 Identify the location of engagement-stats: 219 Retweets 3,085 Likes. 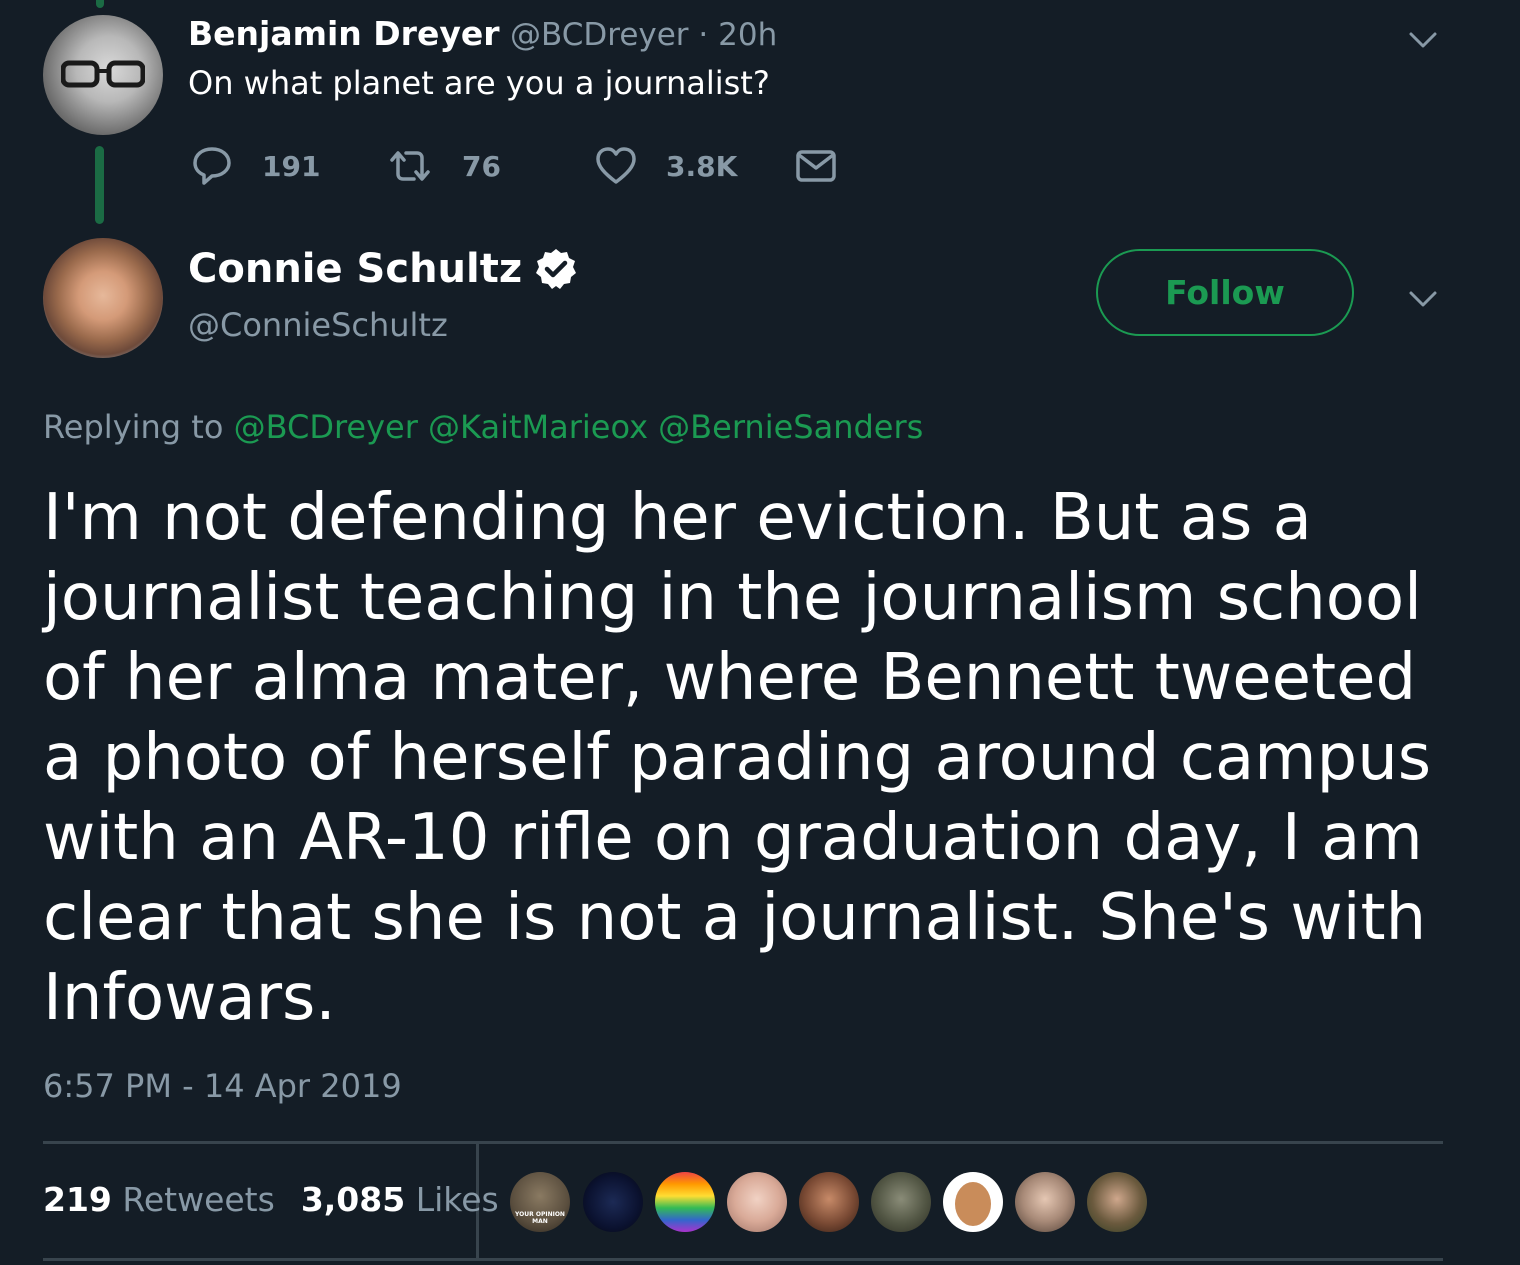
(271, 1199).